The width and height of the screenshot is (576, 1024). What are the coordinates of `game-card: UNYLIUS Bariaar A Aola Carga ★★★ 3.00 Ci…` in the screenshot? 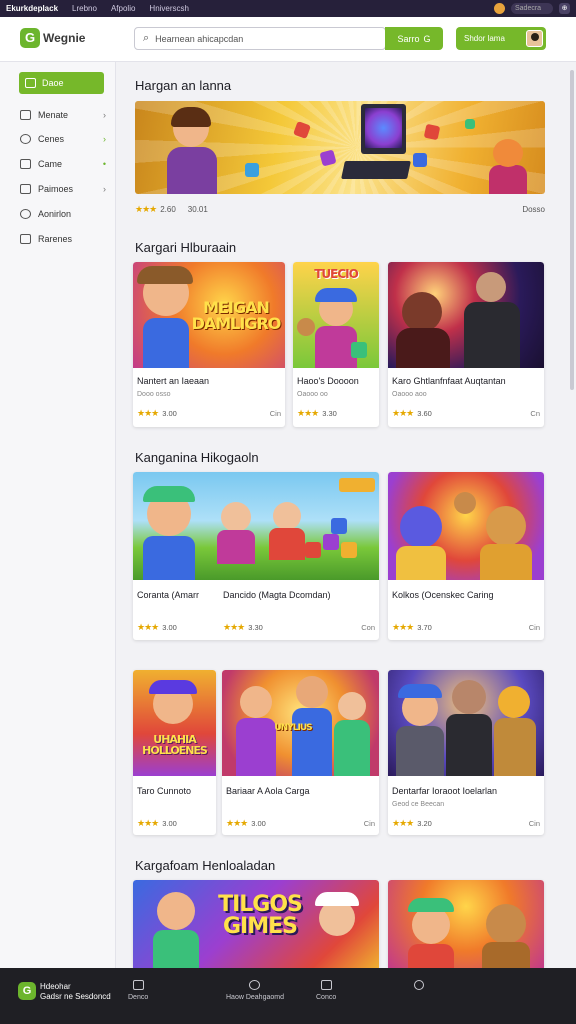 It's located at (300, 752).